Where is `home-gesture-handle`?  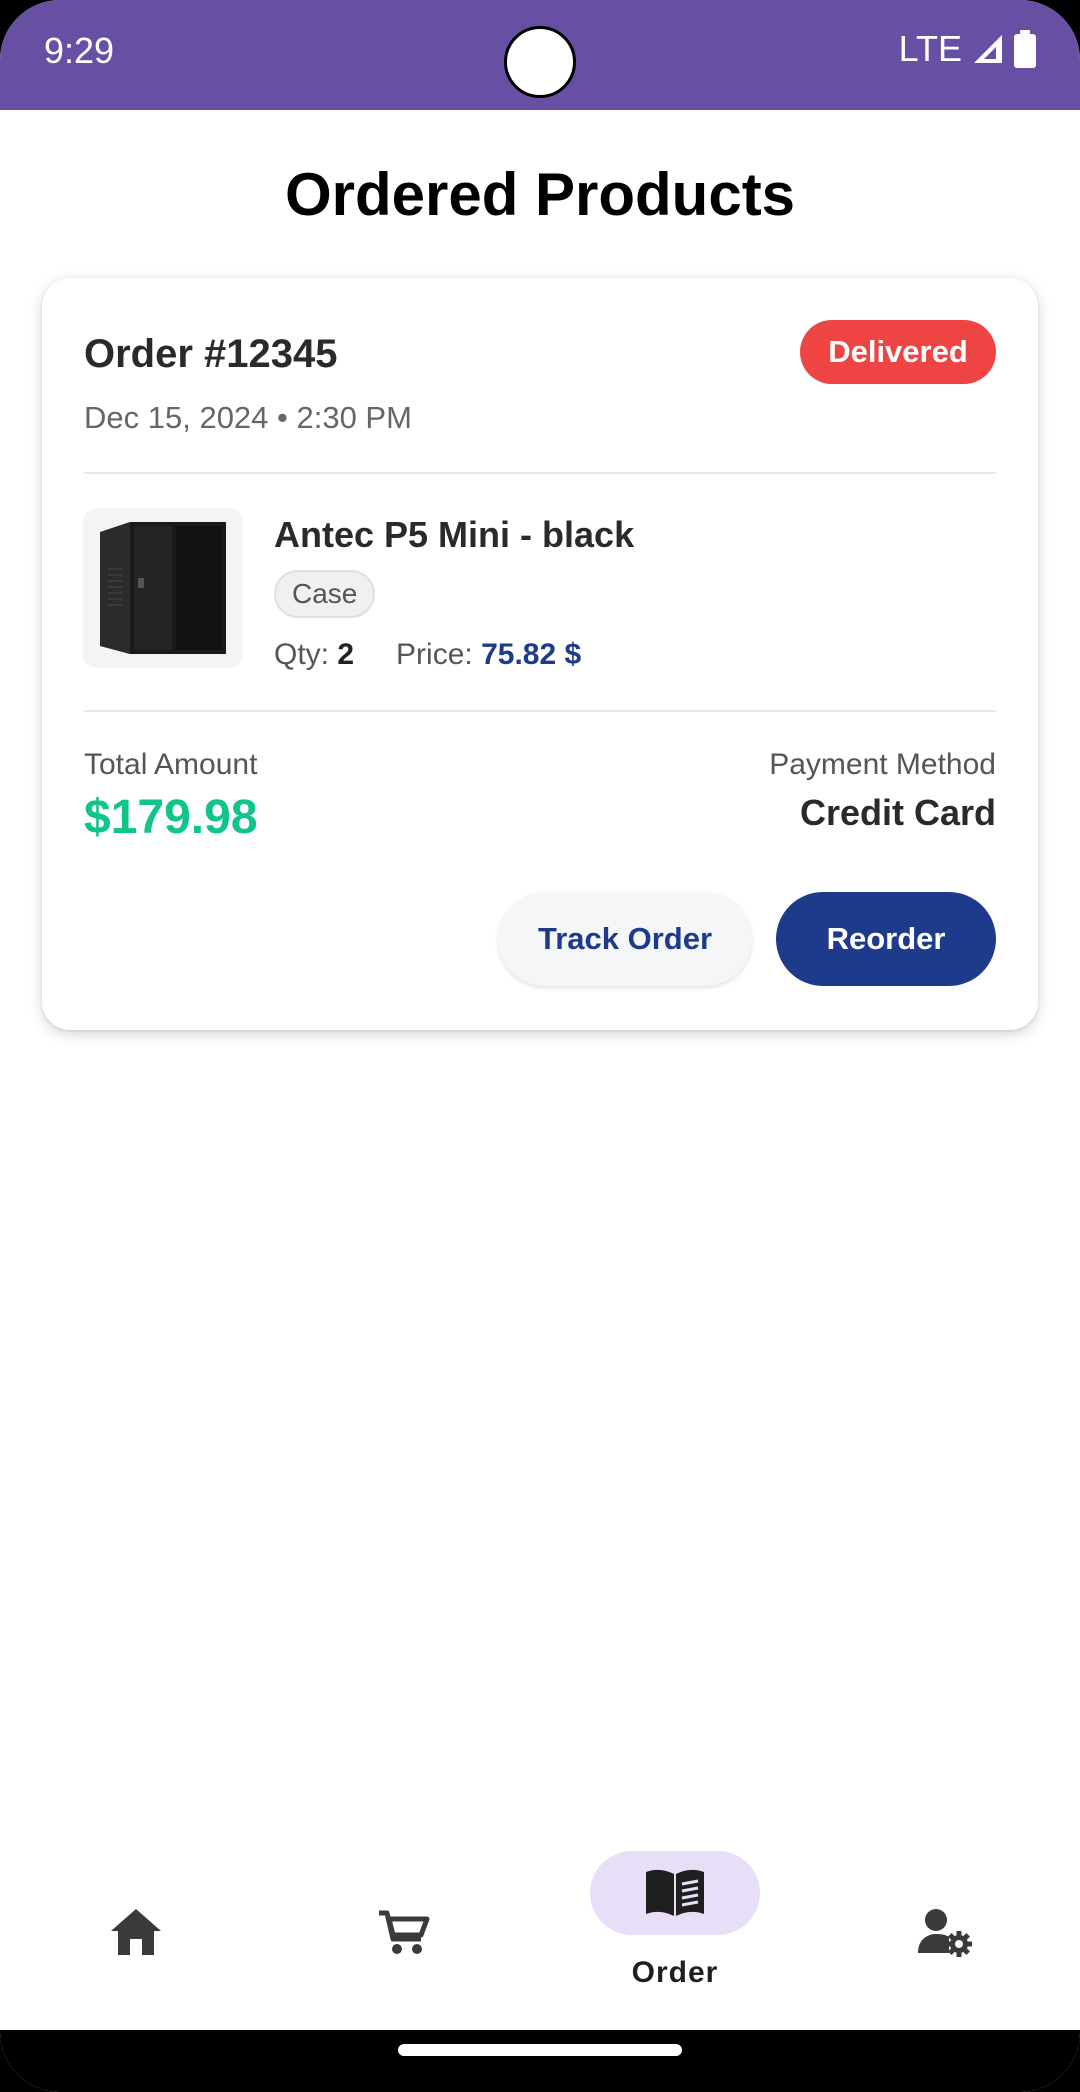
home-gesture-handle is located at coordinates (540, 2050).